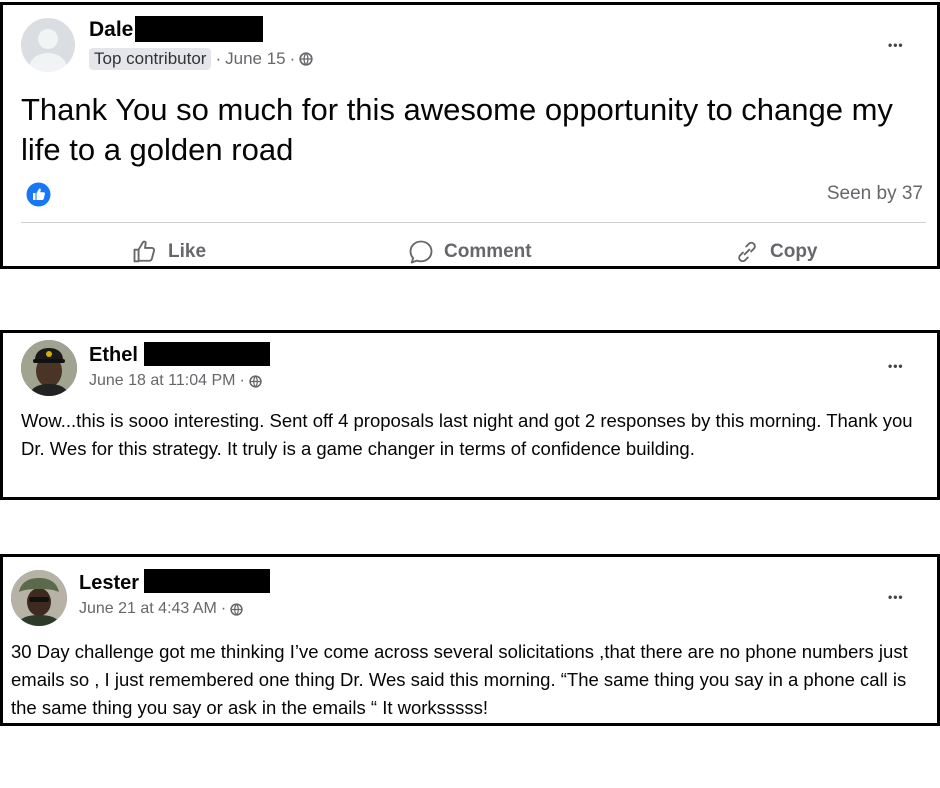 This screenshot has width=940, height=788. I want to click on like-button: Like, so click(168, 252).